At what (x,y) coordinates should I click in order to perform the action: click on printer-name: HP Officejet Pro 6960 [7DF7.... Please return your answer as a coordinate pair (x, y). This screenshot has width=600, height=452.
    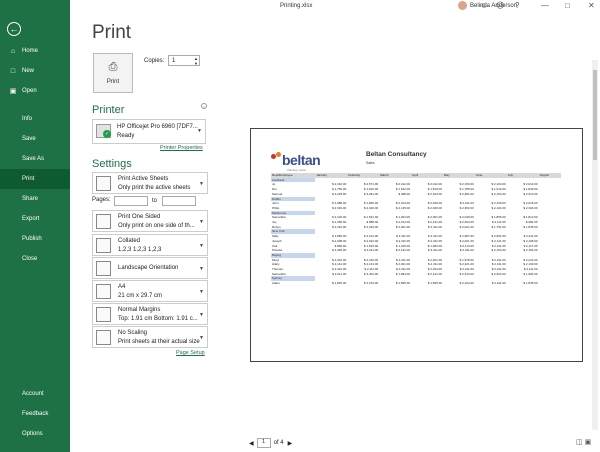
    Looking at the image, I should click on (157, 127).